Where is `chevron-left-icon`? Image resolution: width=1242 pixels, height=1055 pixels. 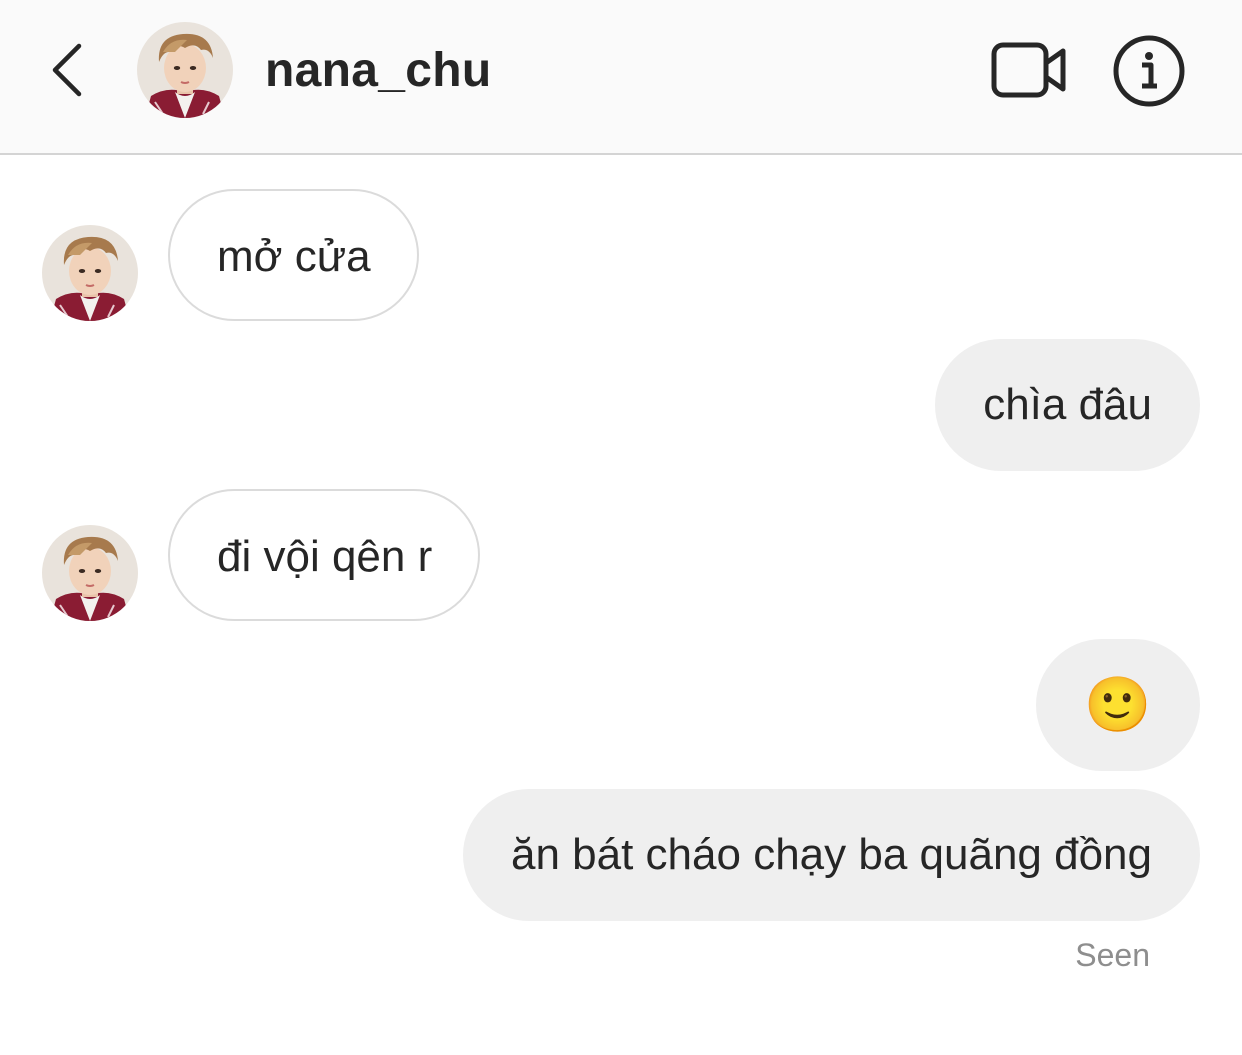
chevron-left-icon is located at coordinates (67, 70).